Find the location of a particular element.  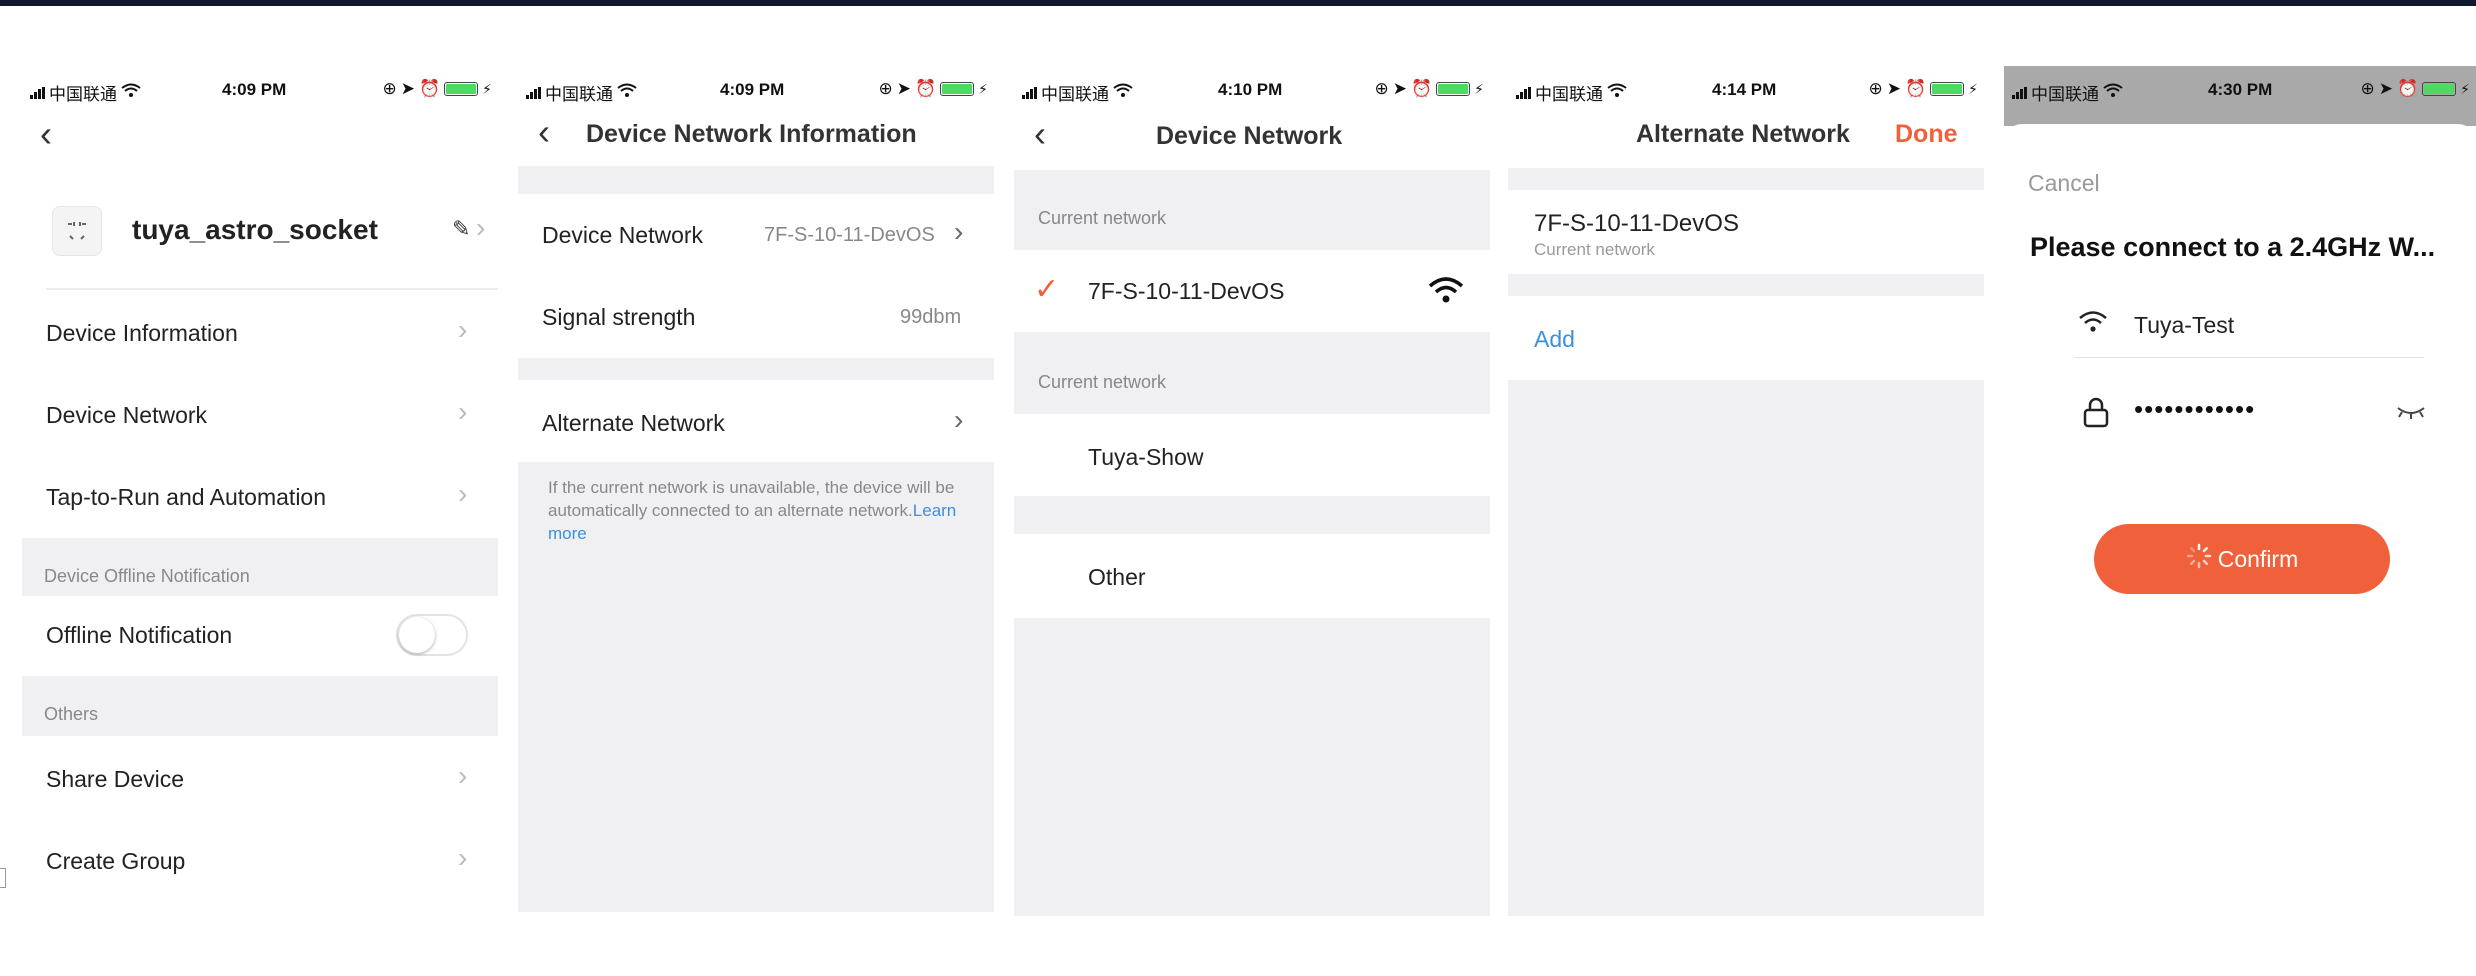

page-title: Alternate Network is located at coordinates (1743, 134).